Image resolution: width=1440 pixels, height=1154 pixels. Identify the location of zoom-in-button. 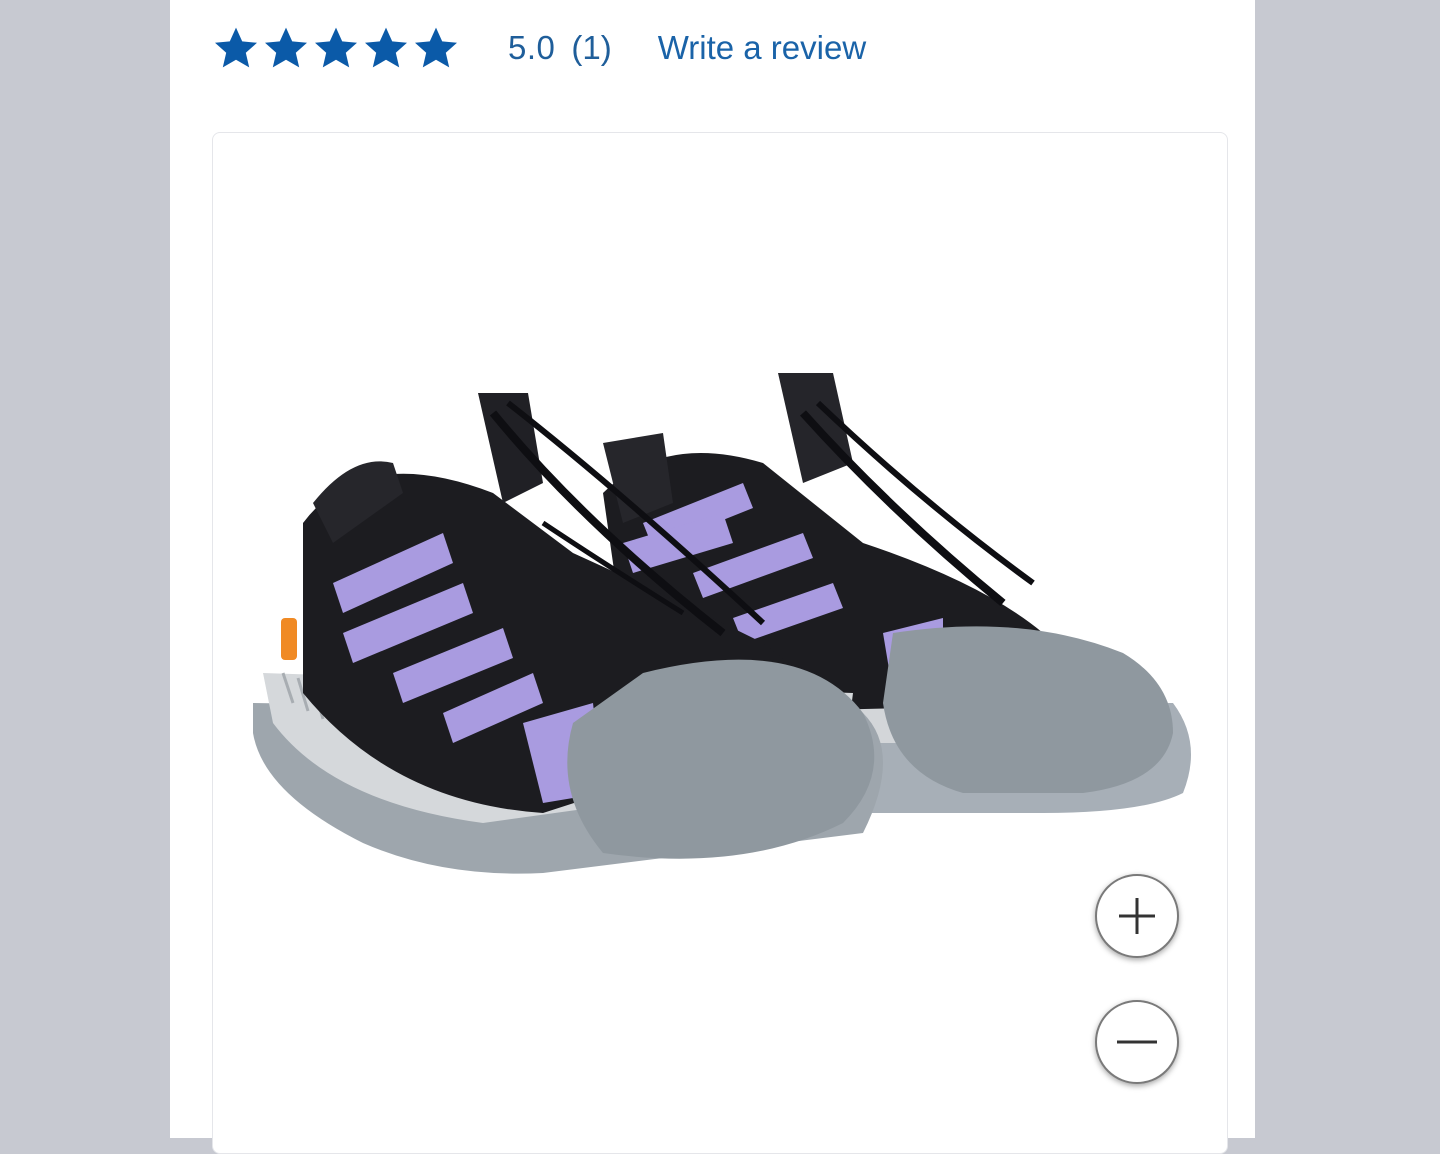
(1137, 916).